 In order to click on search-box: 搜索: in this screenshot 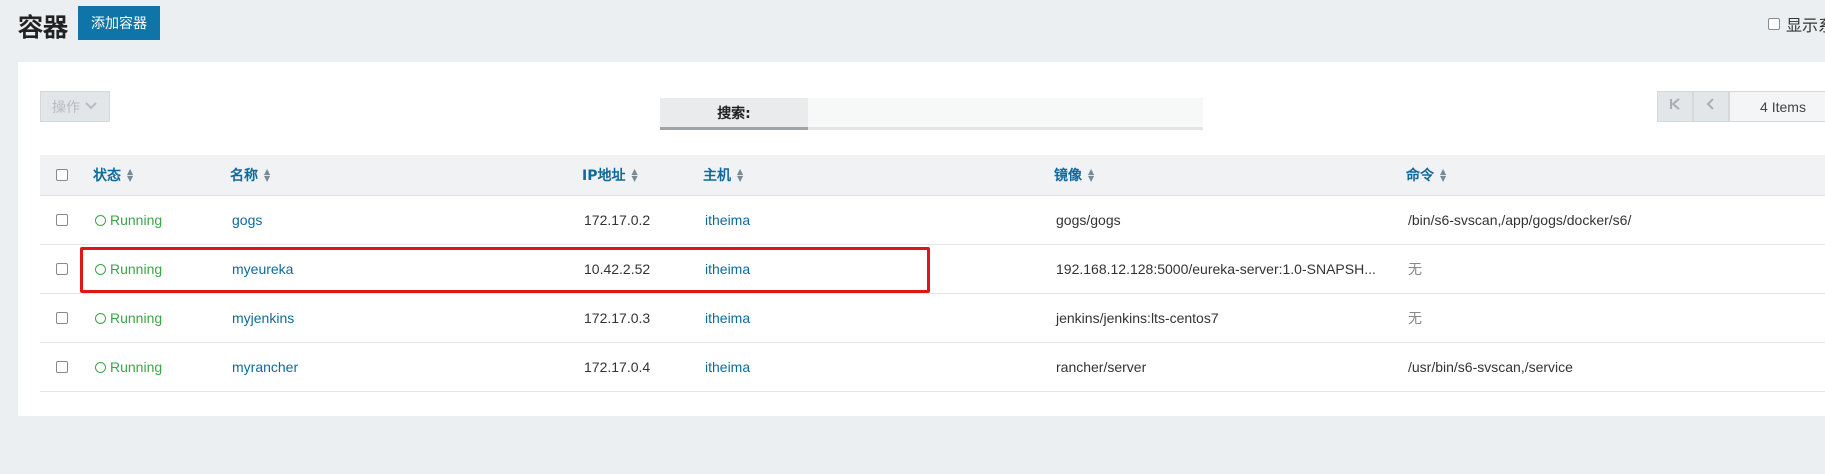, I will do `click(931, 114)`.